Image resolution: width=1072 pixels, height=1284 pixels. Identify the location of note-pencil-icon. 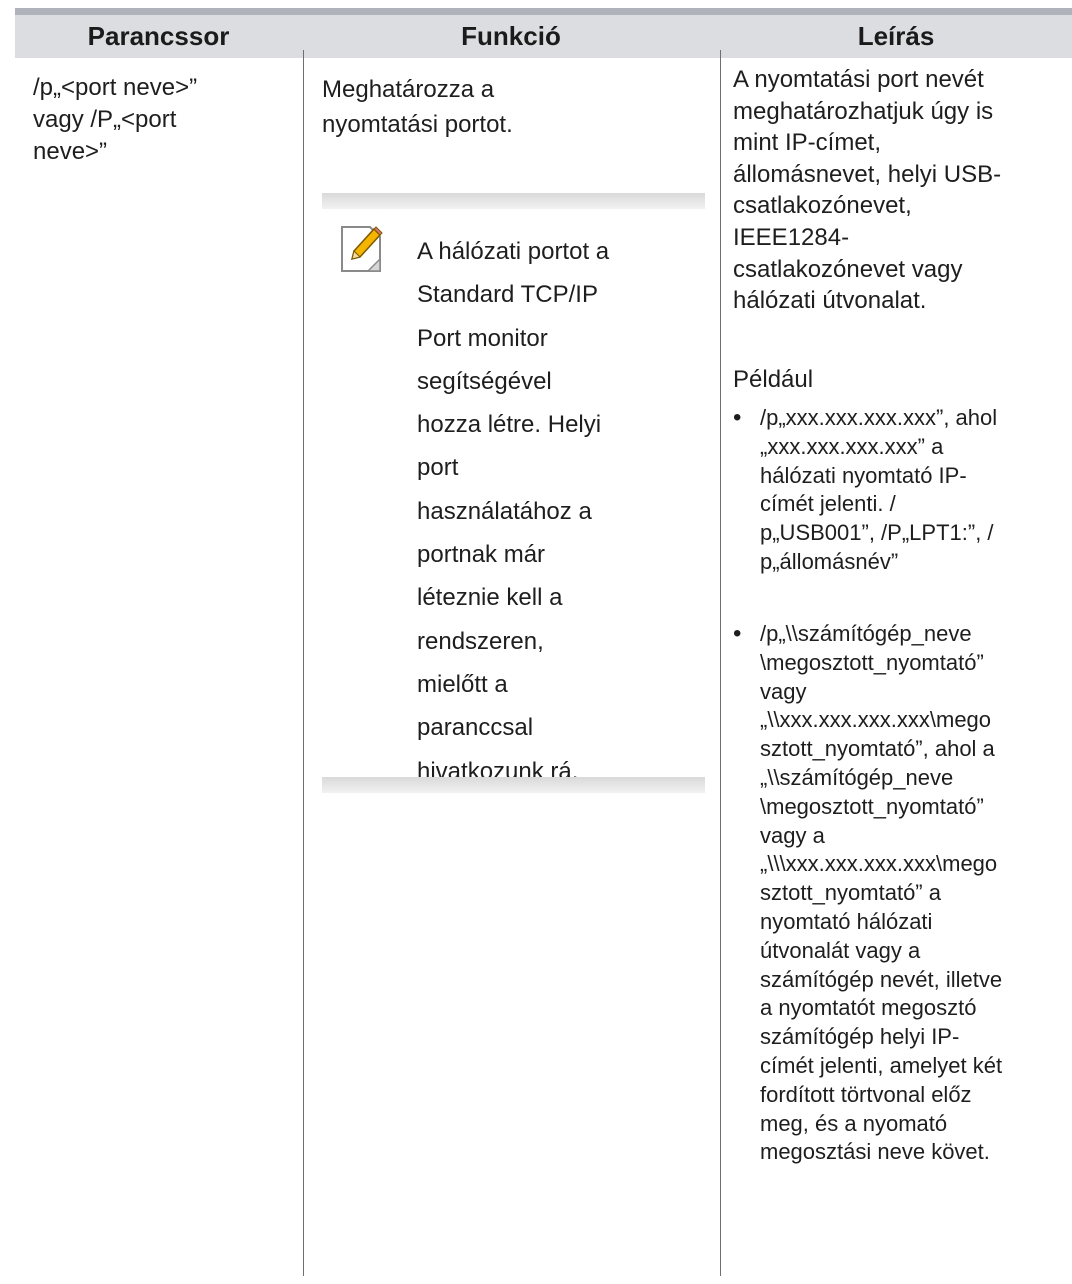
(361, 249).